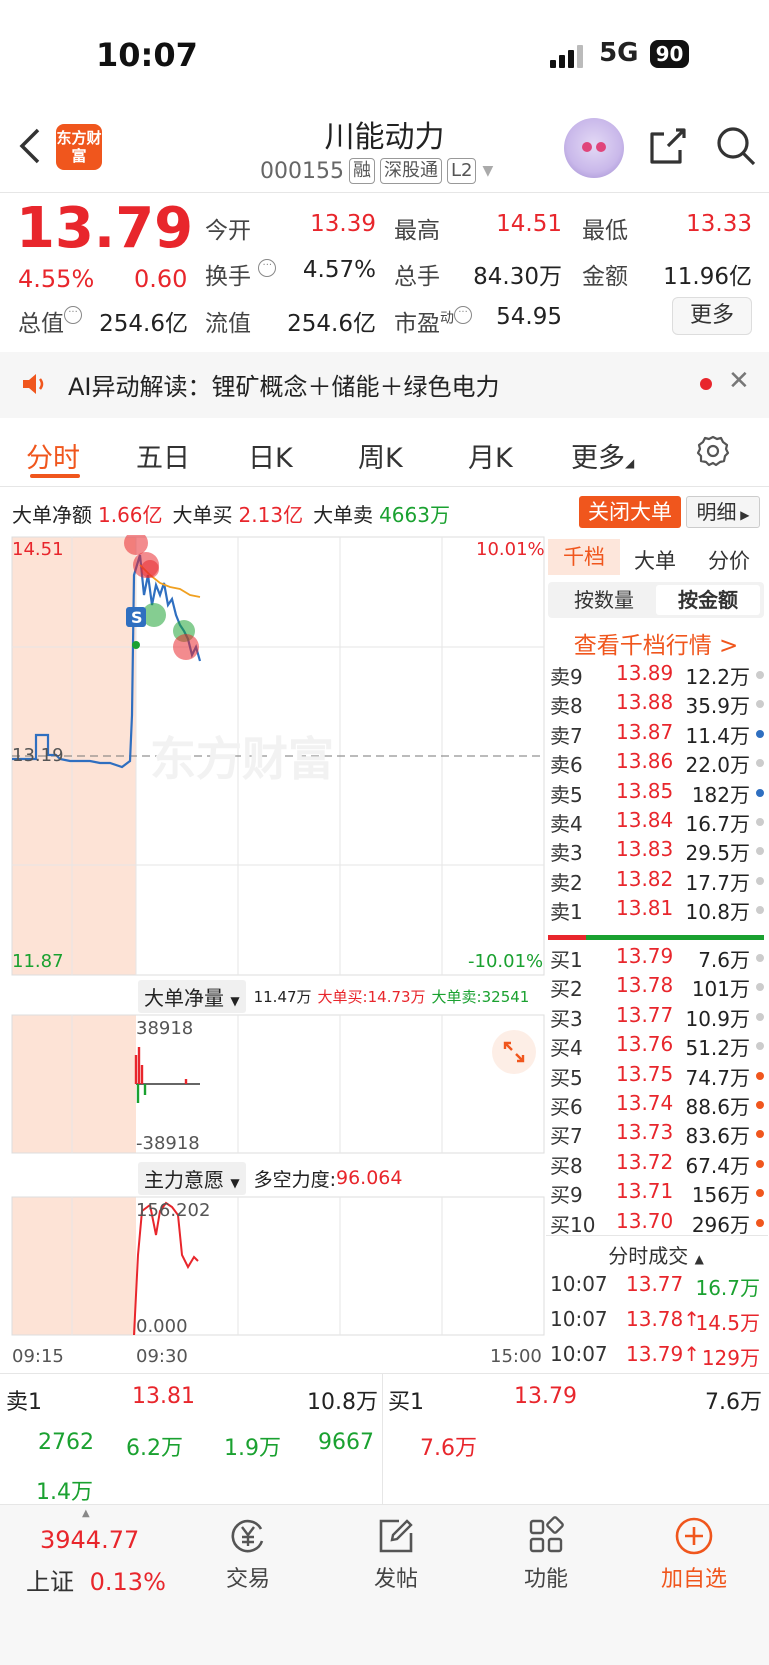 Image resolution: width=769 pixels, height=1665 pixels. Describe the element at coordinates (566, 735) in the screenshot. I see `ask-label: 卖7` at that location.